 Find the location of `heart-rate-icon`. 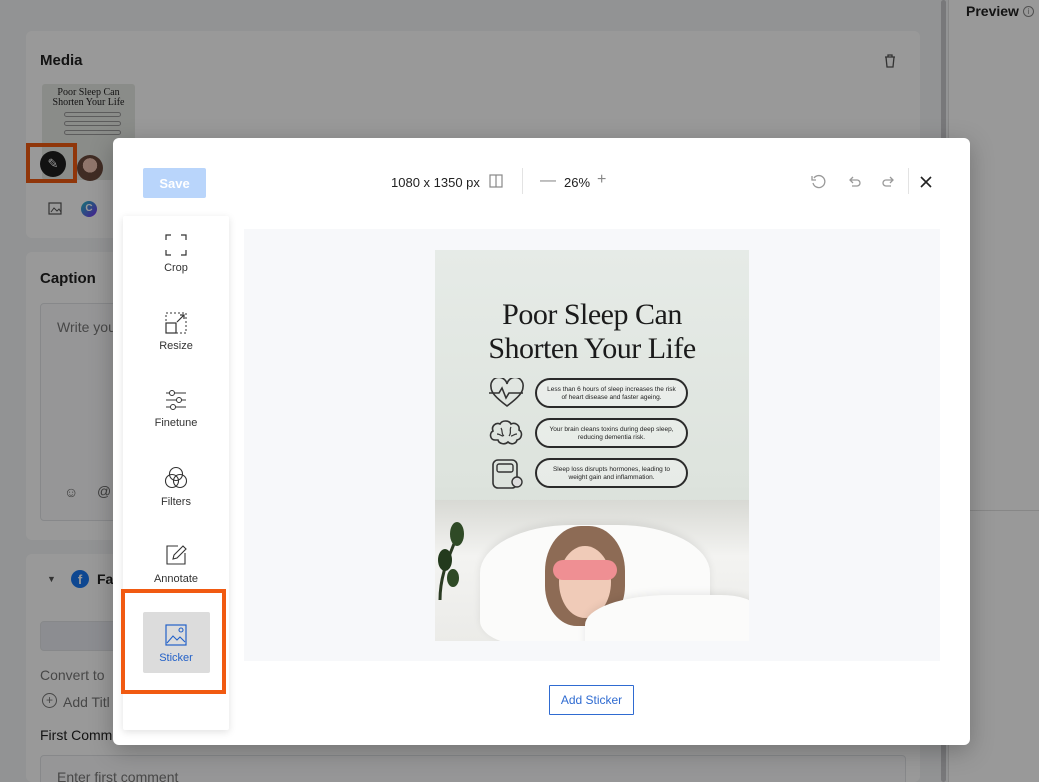

heart-rate-icon is located at coordinates (506, 393).